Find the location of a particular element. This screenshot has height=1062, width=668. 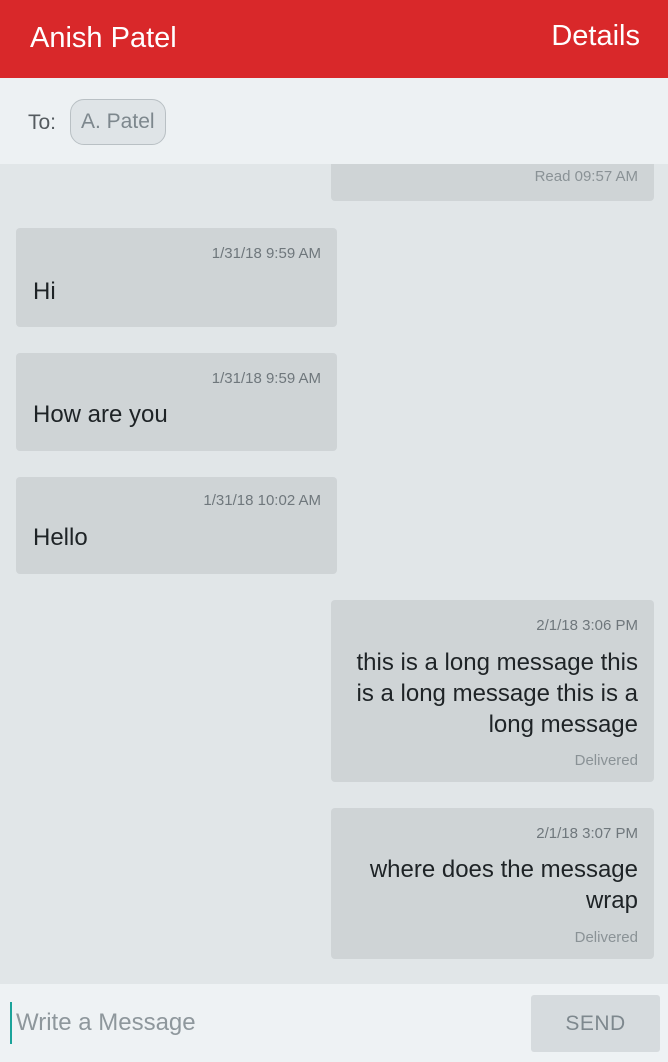

message-input is located at coordinates (264, 1023).